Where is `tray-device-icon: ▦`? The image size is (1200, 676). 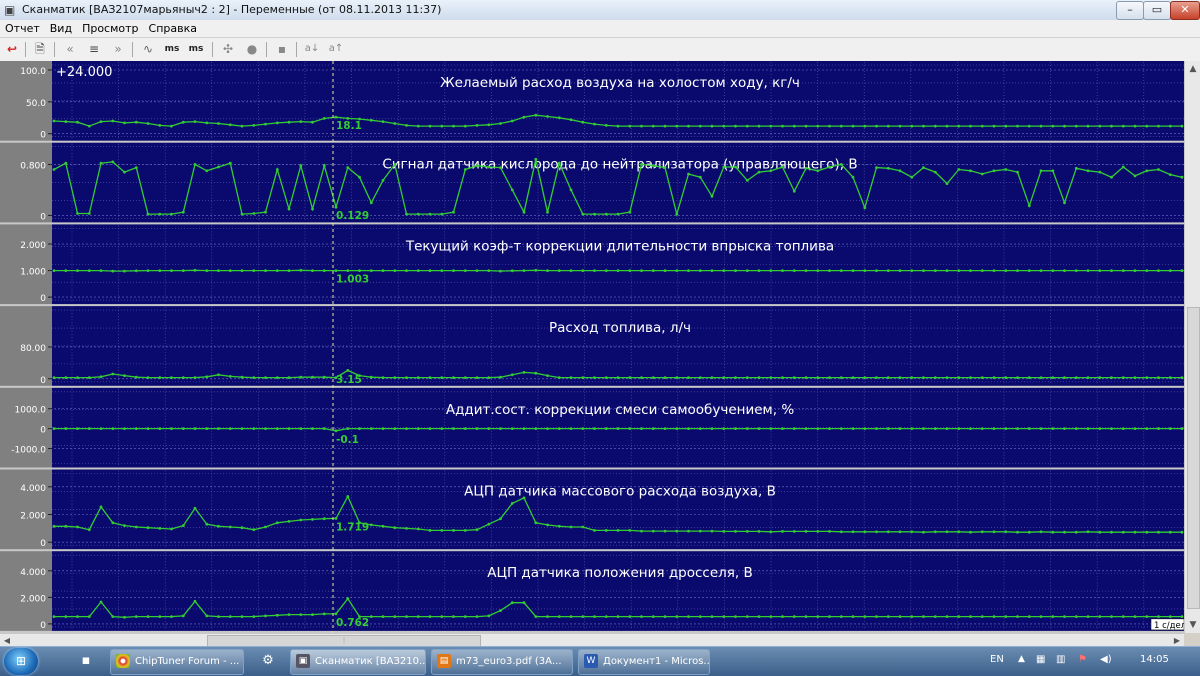 tray-device-icon: ▦ is located at coordinates (1040, 659).